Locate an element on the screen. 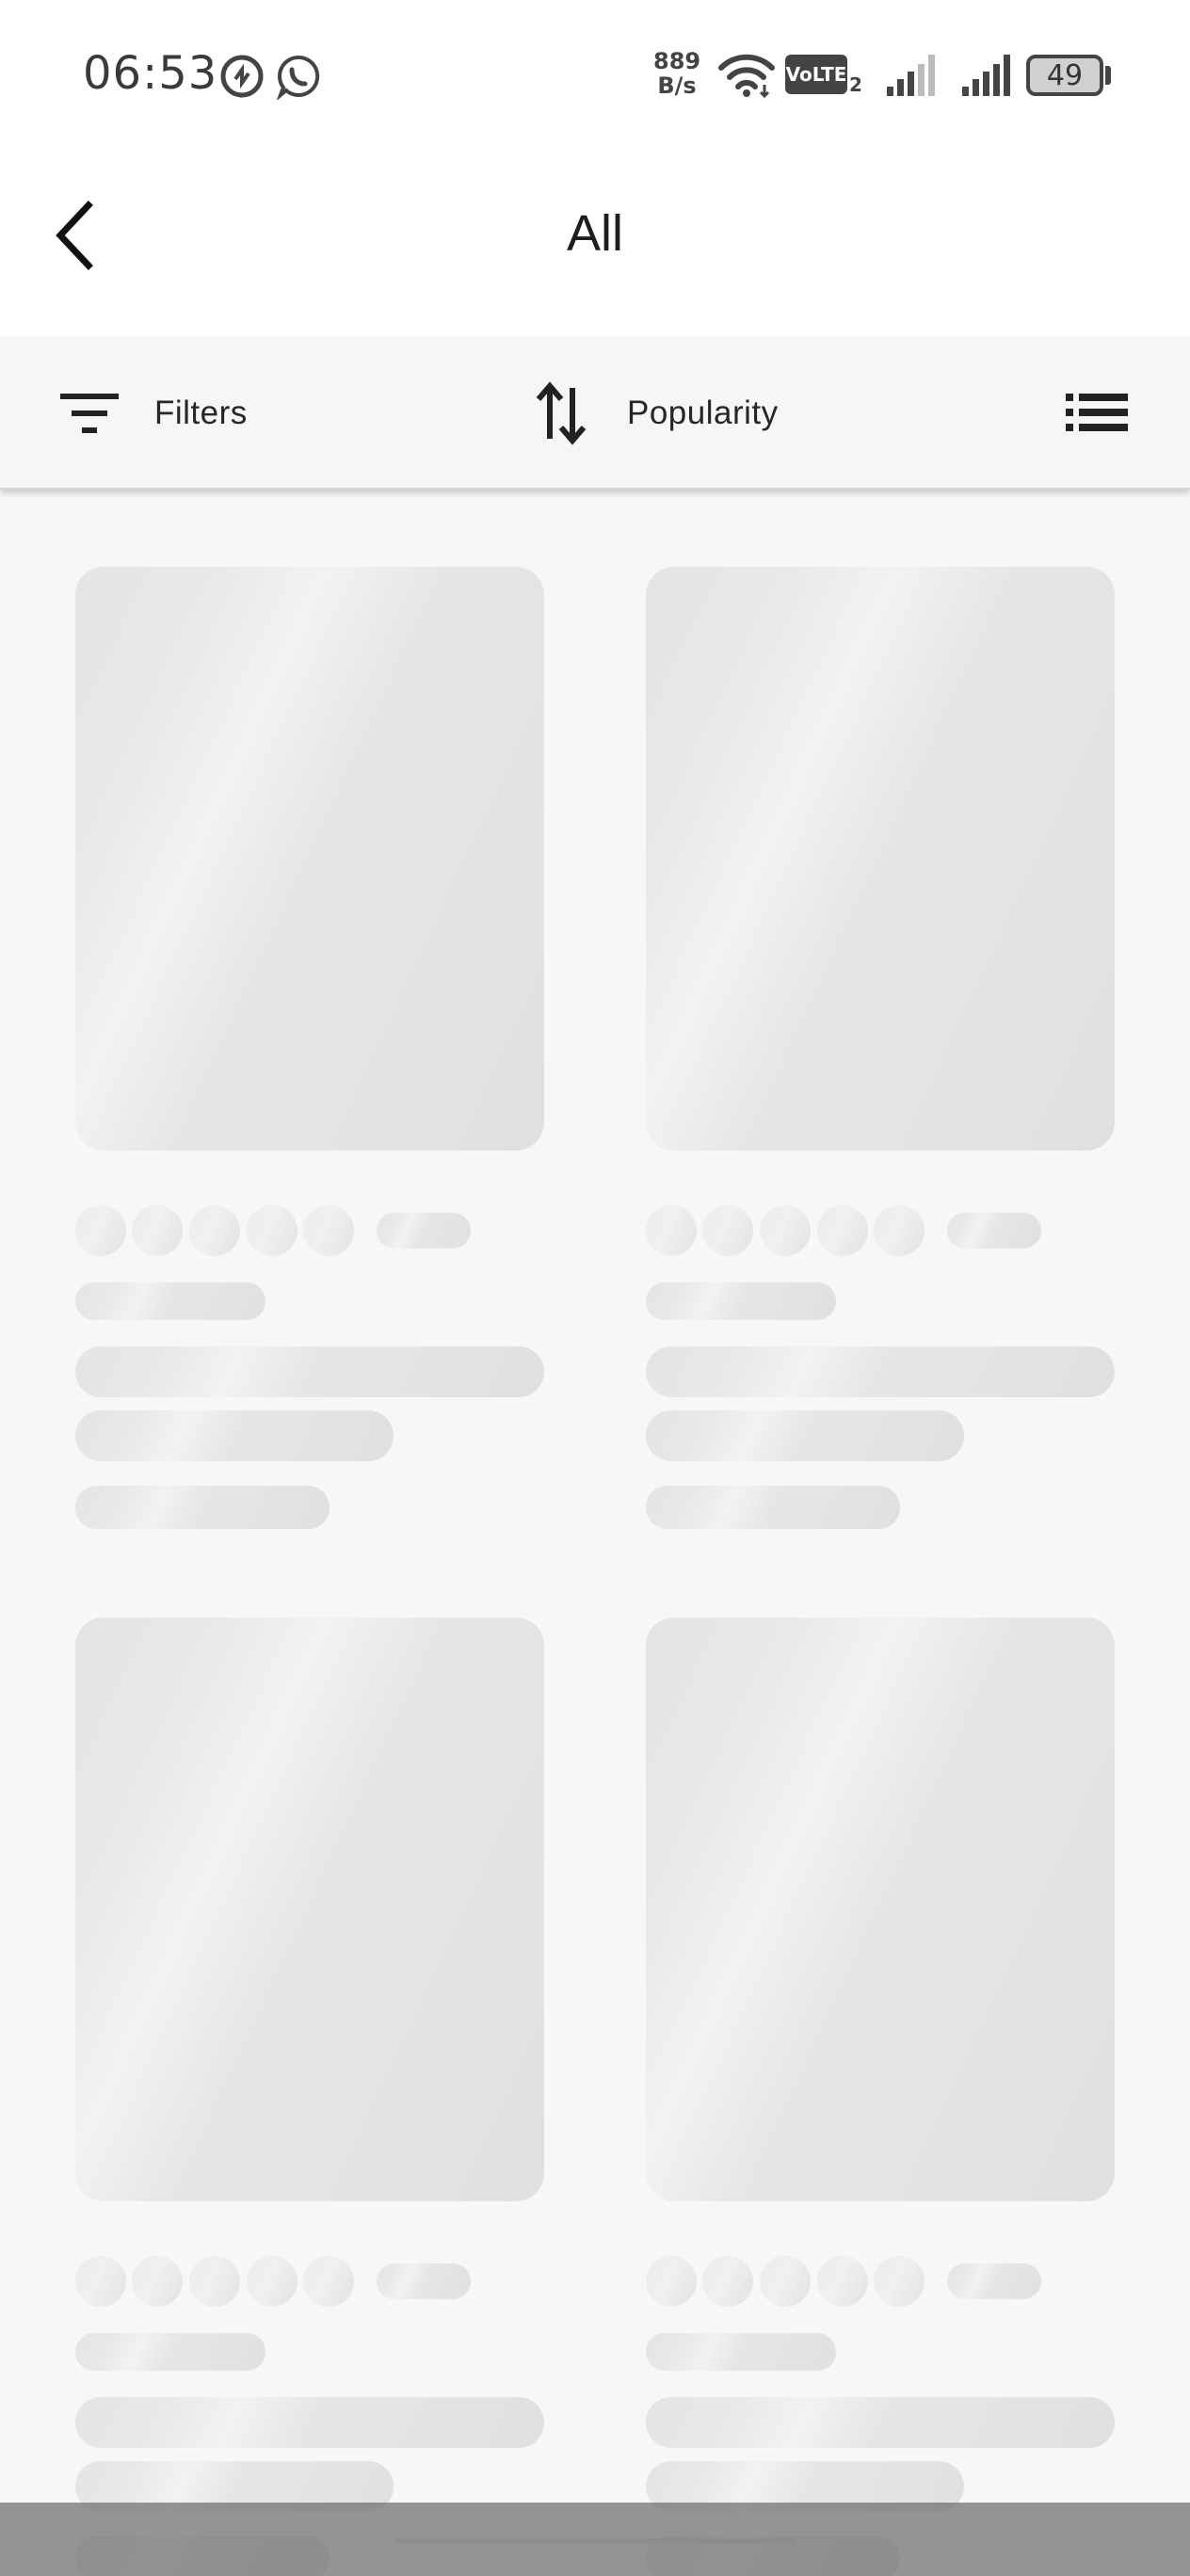  home-indicator is located at coordinates (595, 2541).